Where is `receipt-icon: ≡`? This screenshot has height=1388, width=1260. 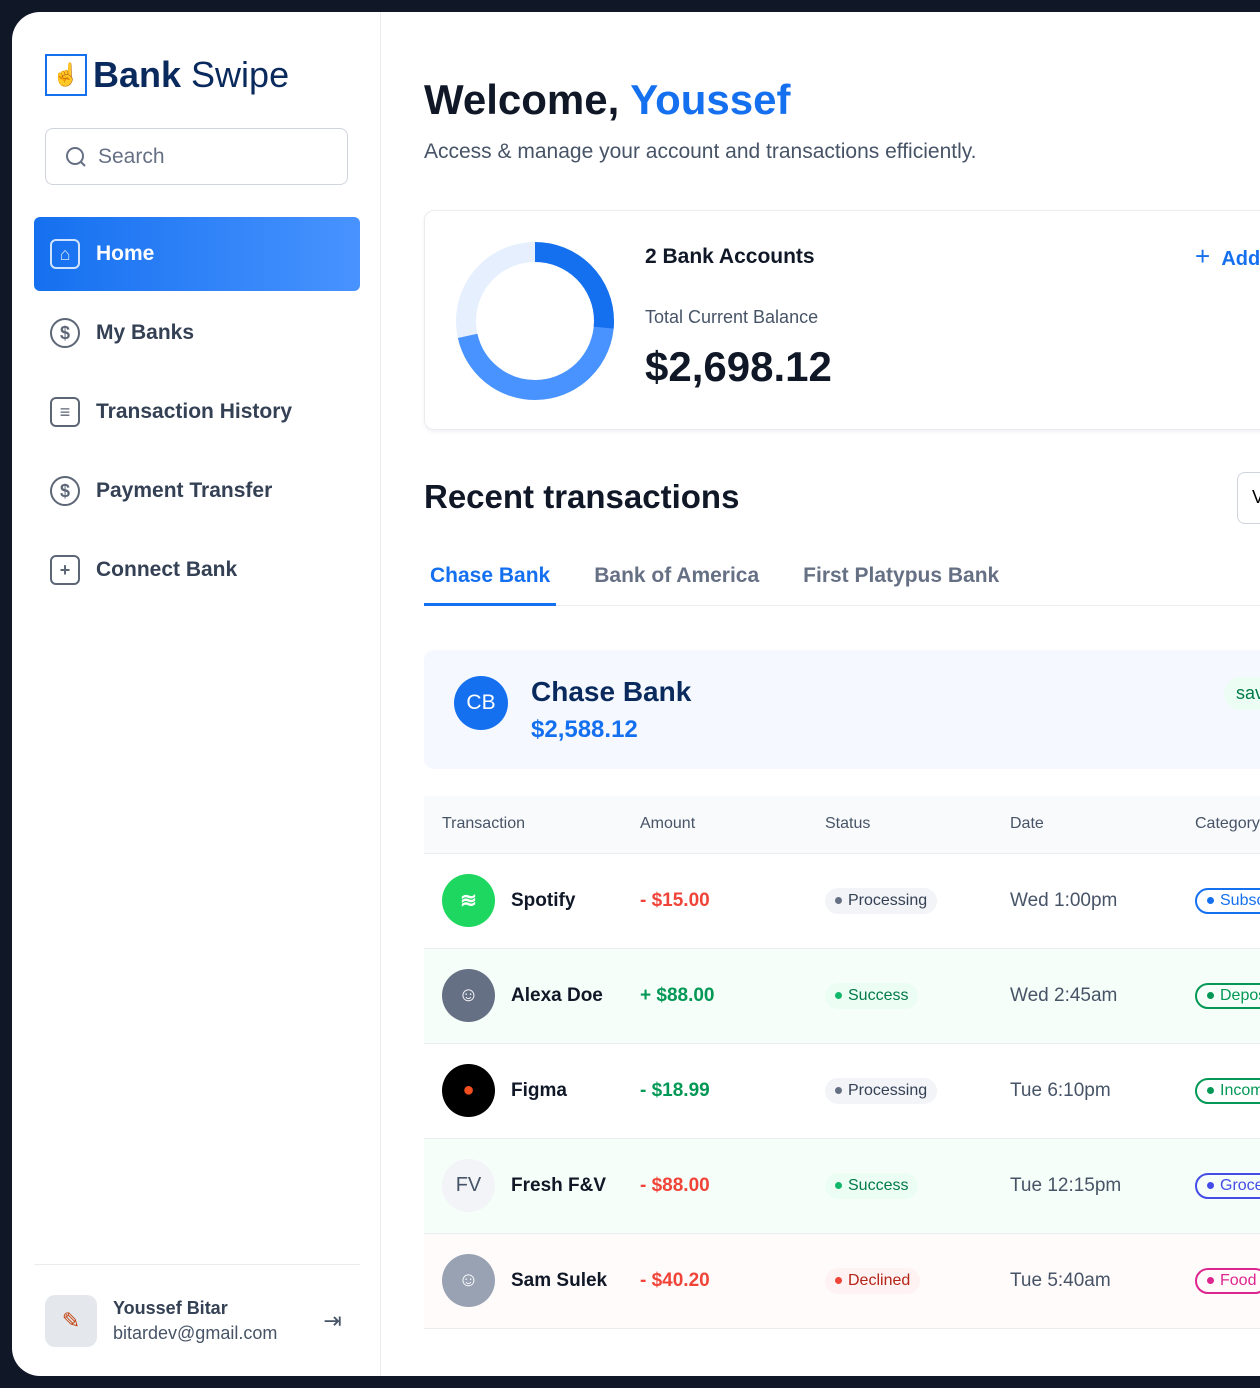
receipt-icon: ≡ is located at coordinates (65, 412).